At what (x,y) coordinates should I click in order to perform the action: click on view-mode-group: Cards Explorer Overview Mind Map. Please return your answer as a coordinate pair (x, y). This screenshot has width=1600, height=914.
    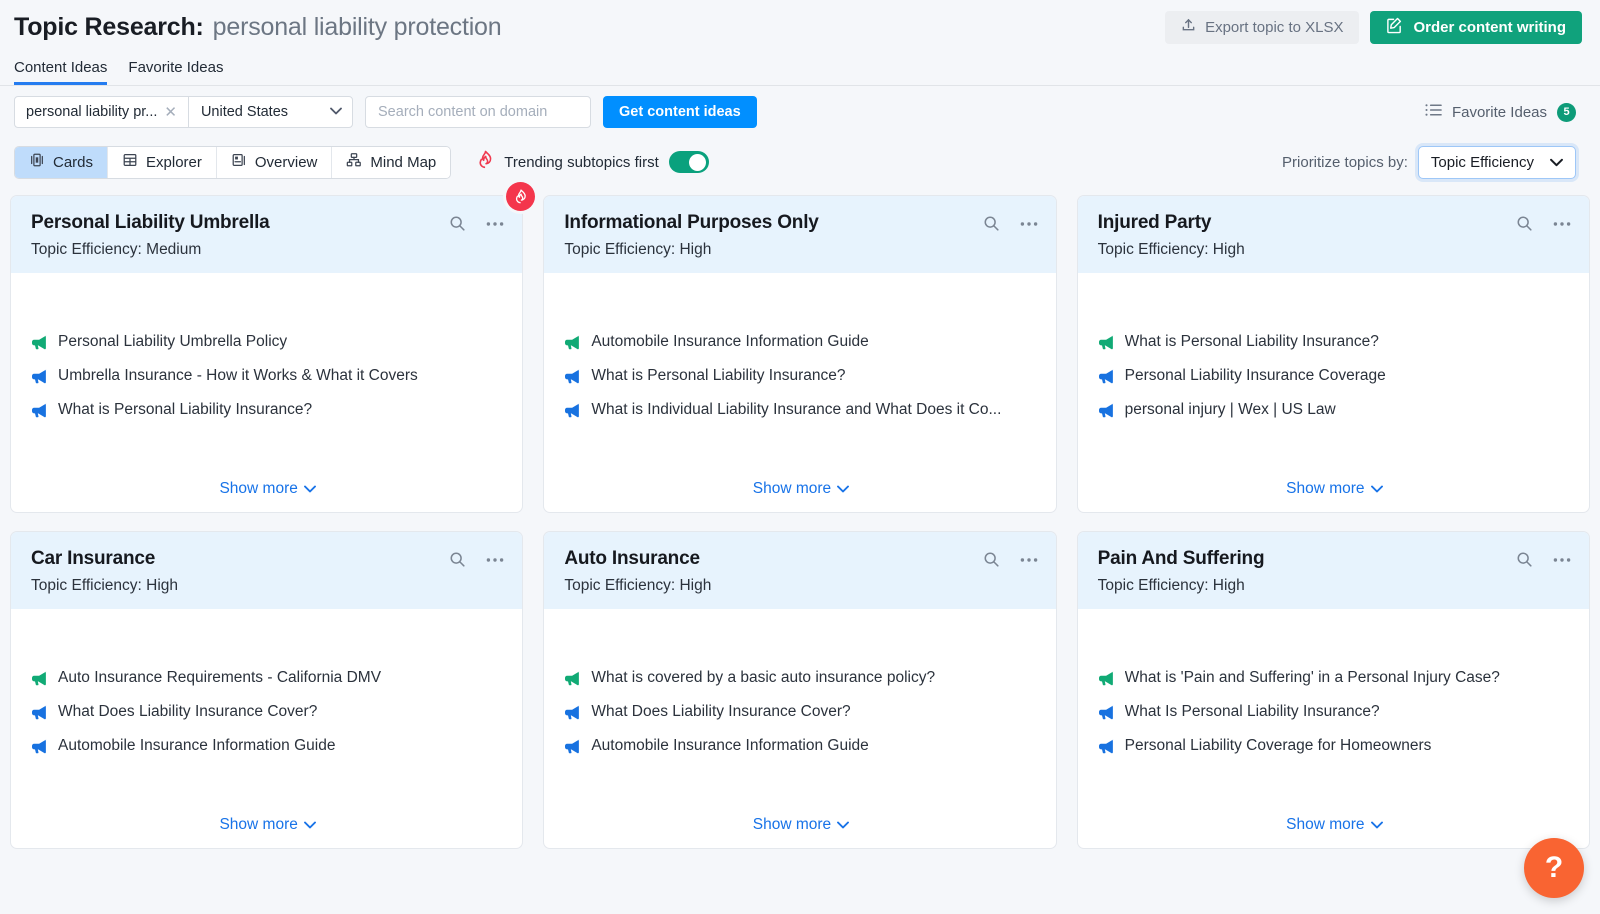
    Looking at the image, I should click on (233, 162).